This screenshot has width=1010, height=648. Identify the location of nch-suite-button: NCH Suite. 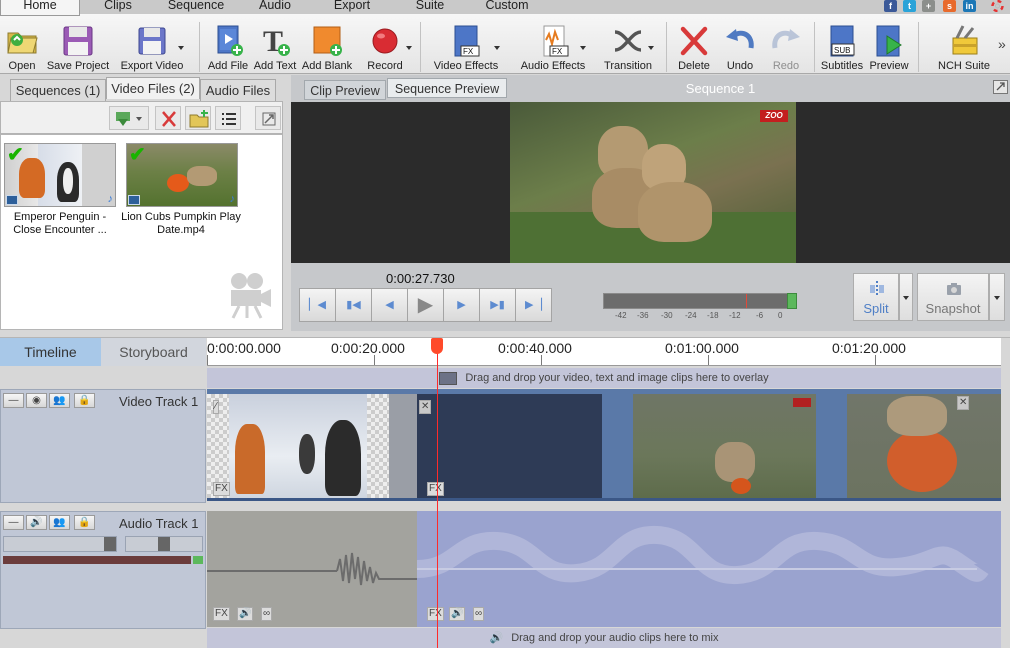
(964, 45).